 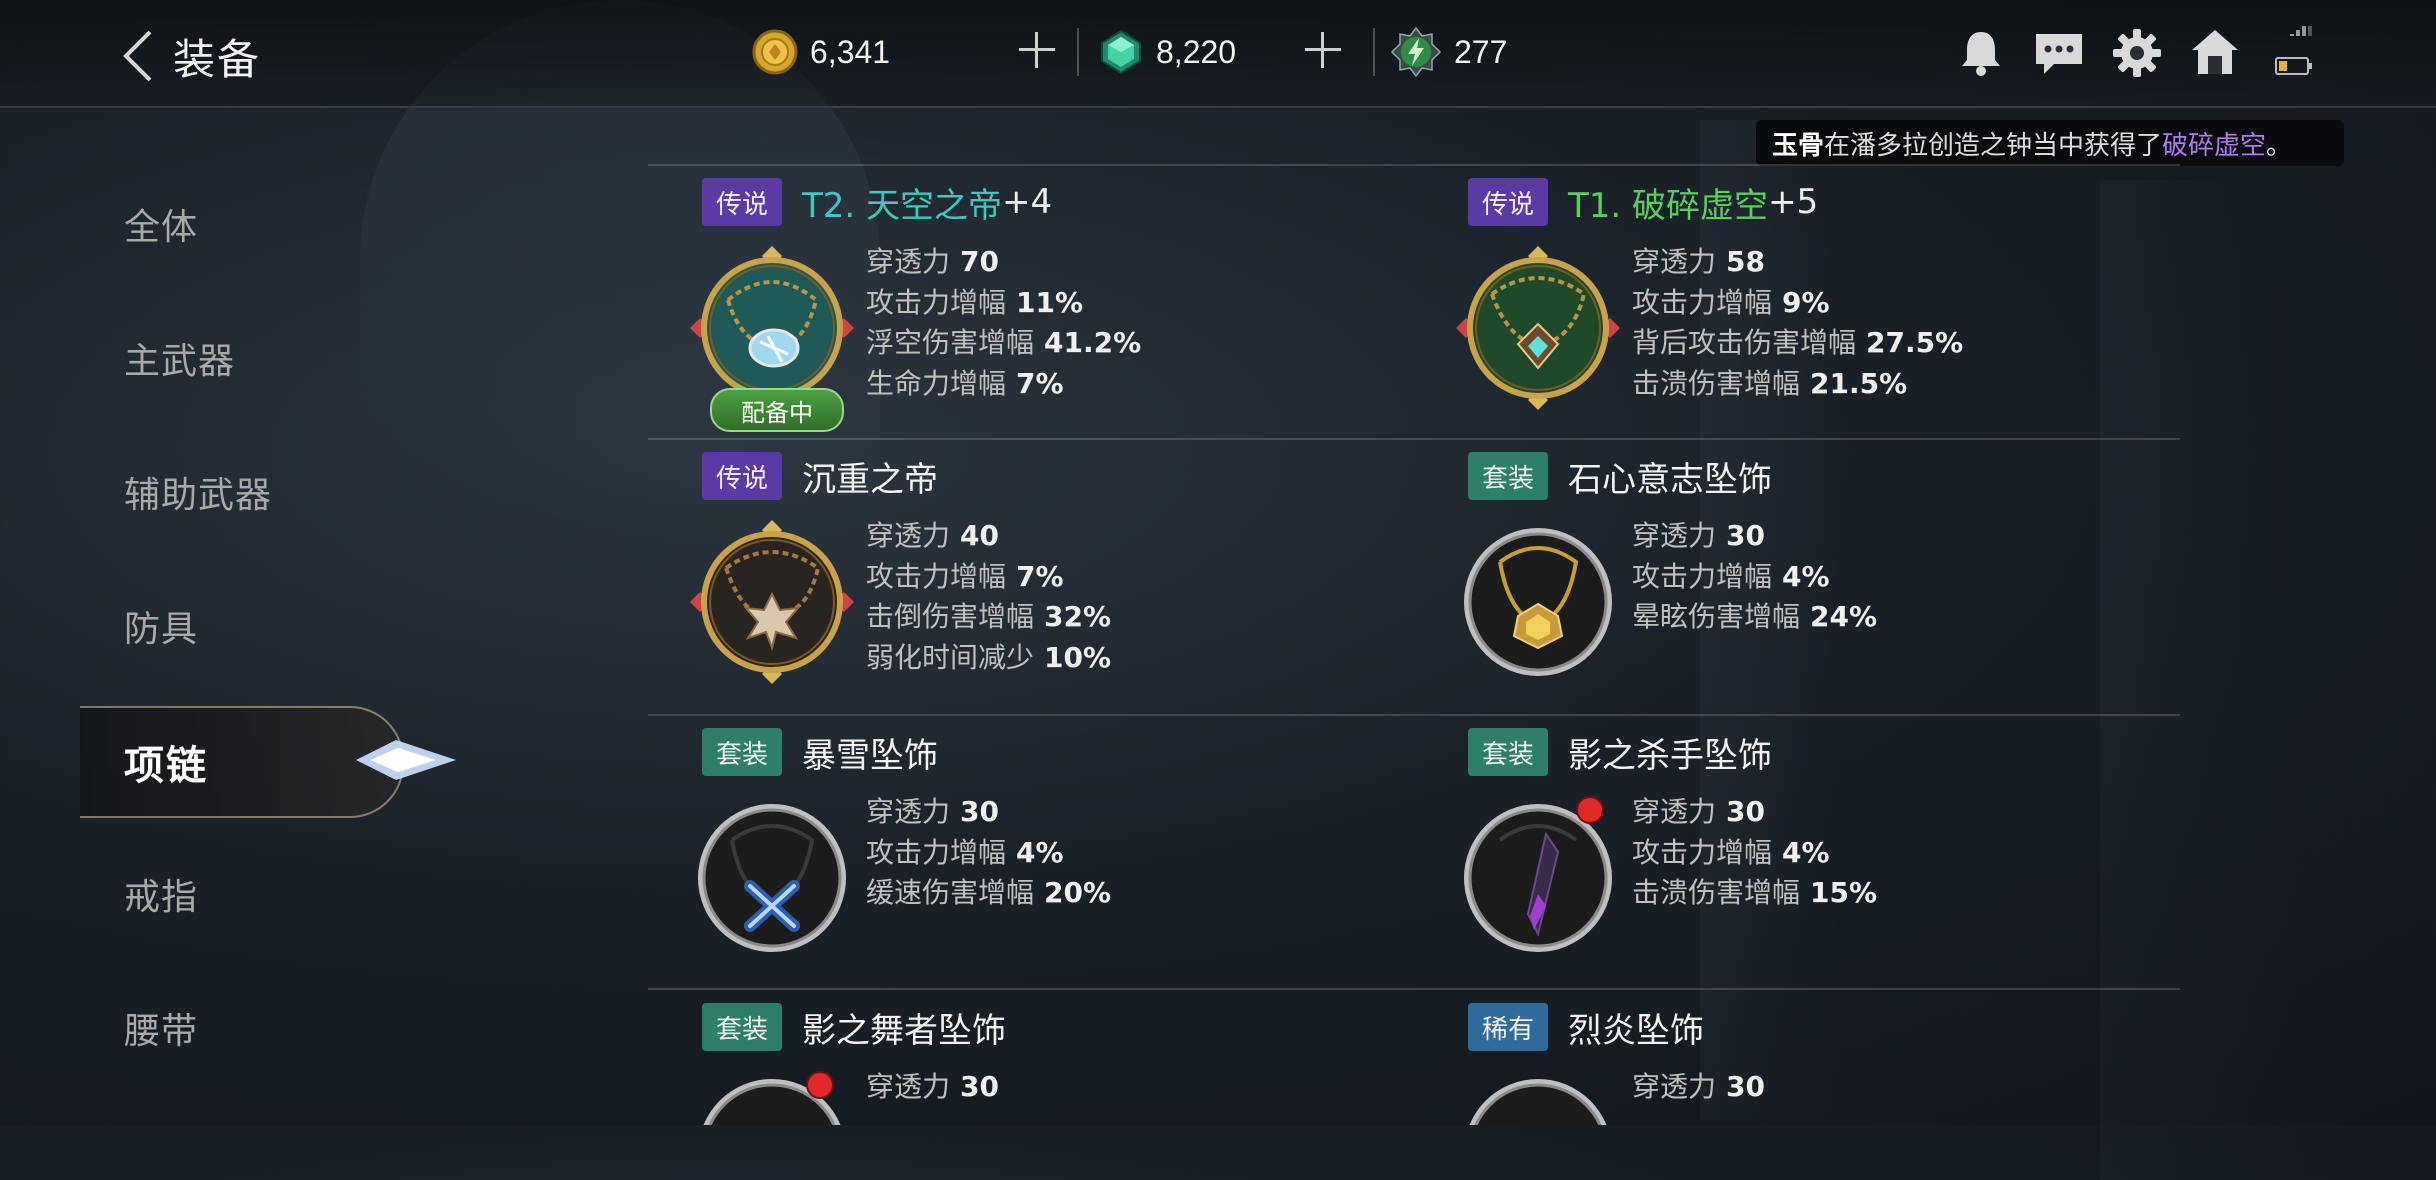 What do you see at coordinates (904, 1030) in the screenshot?
I see `item-name: 影之舞者坠饰` at bounding box center [904, 1030].